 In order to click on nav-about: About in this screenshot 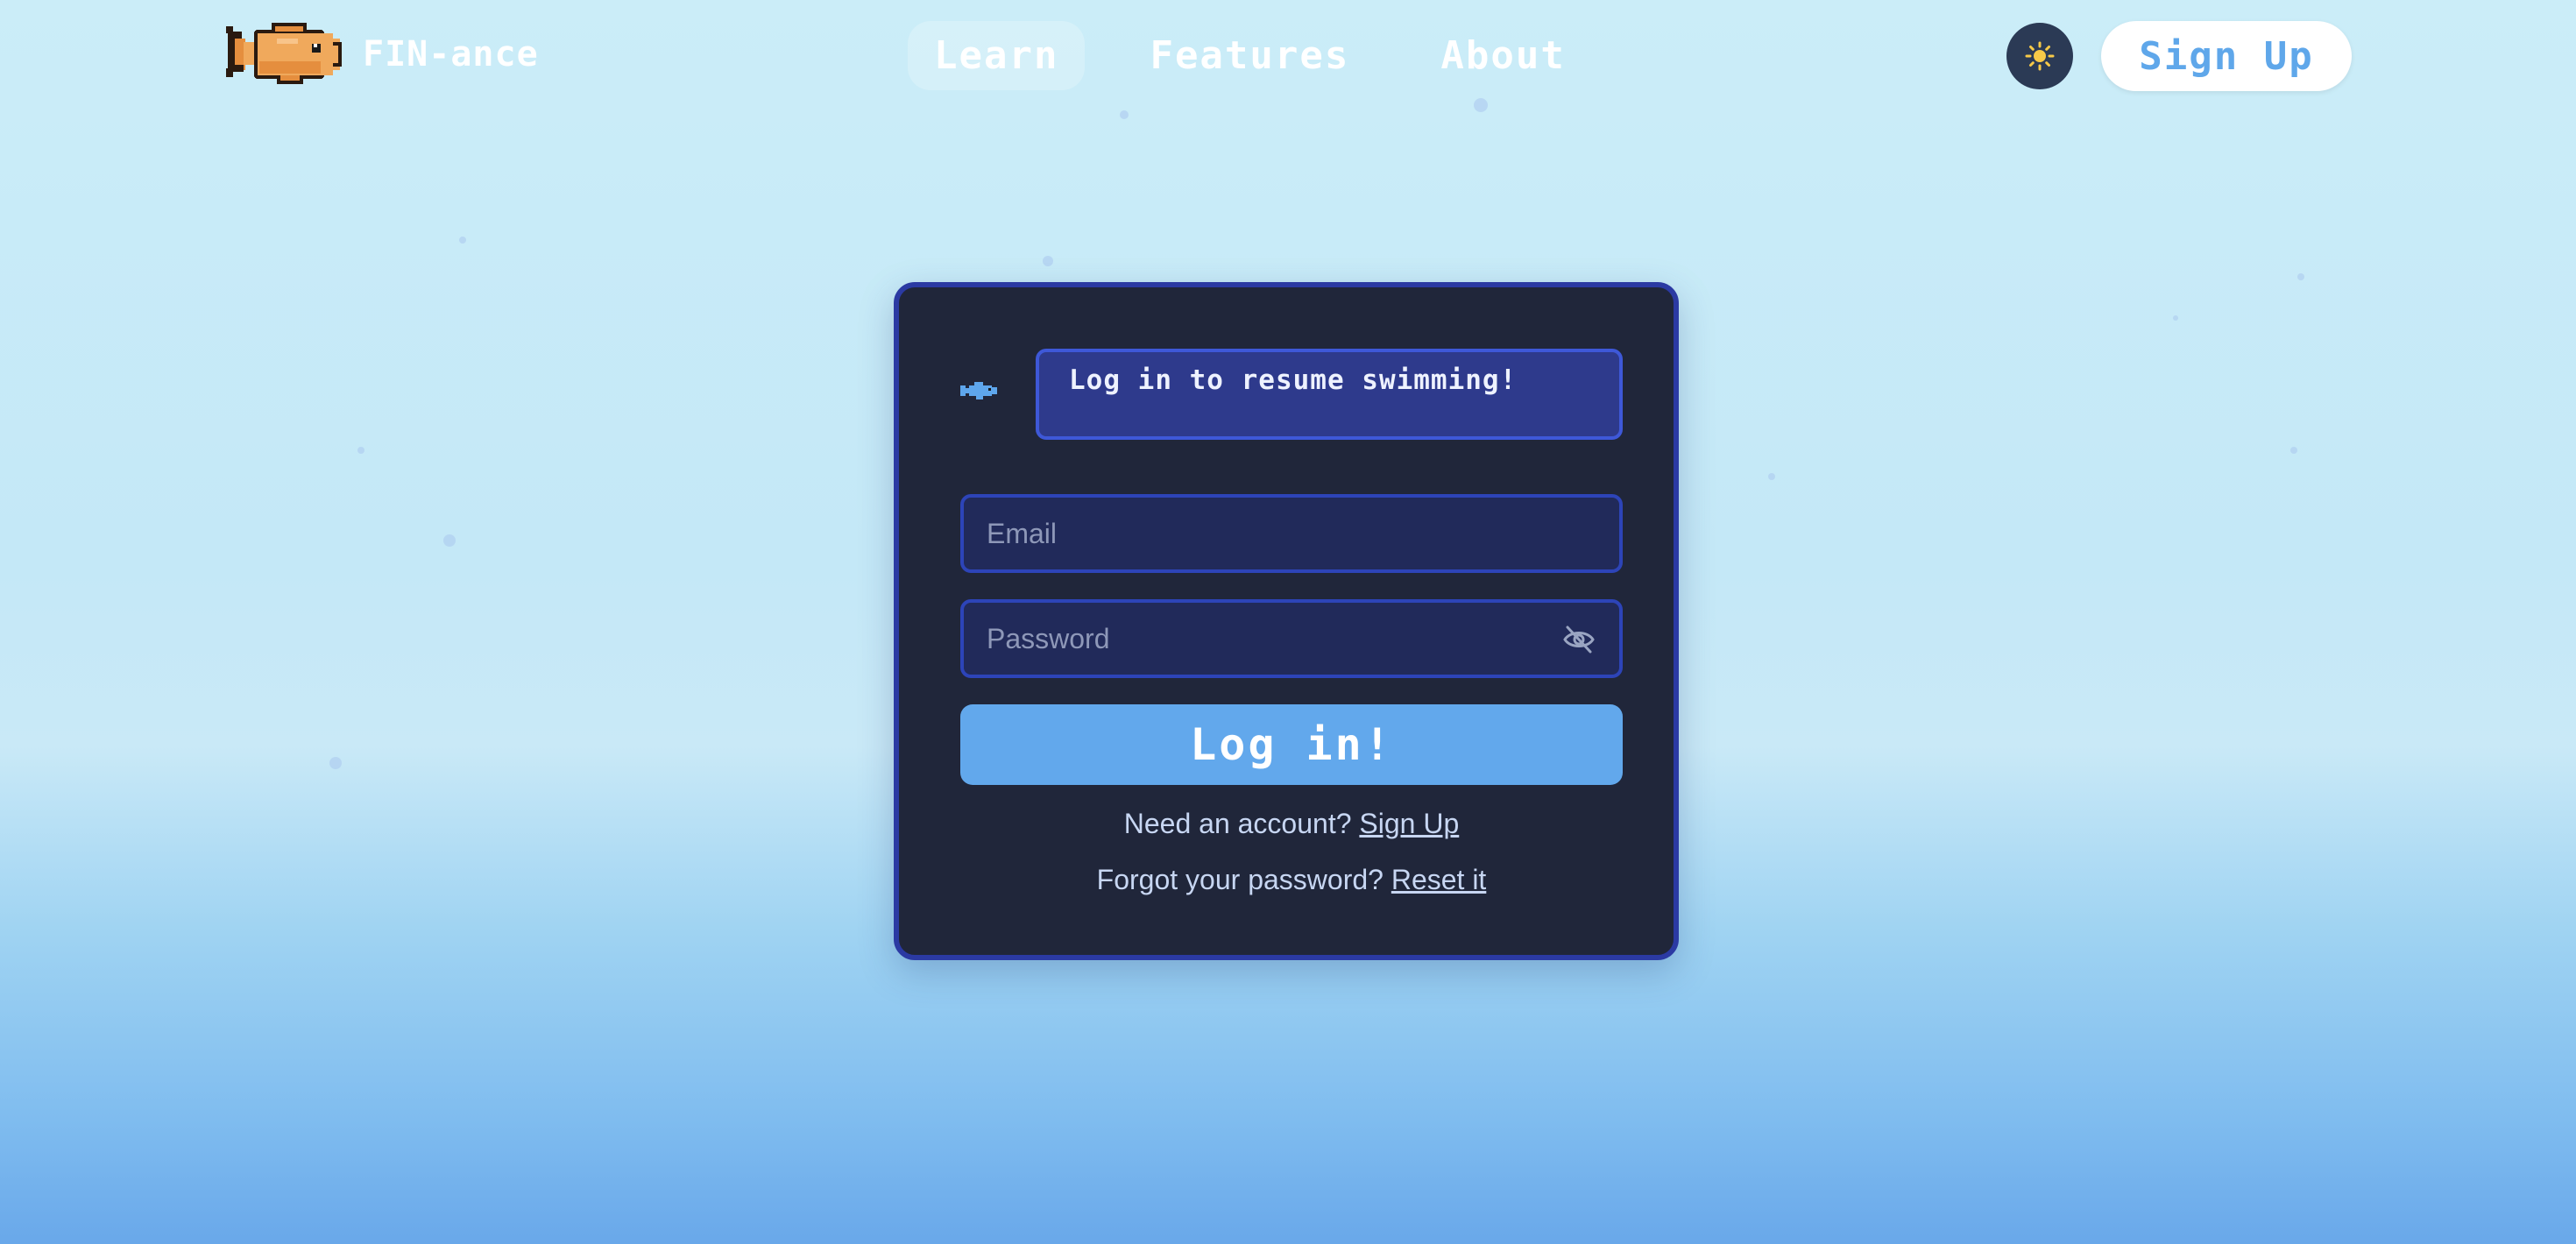, I will do `click(1502, 55)`.